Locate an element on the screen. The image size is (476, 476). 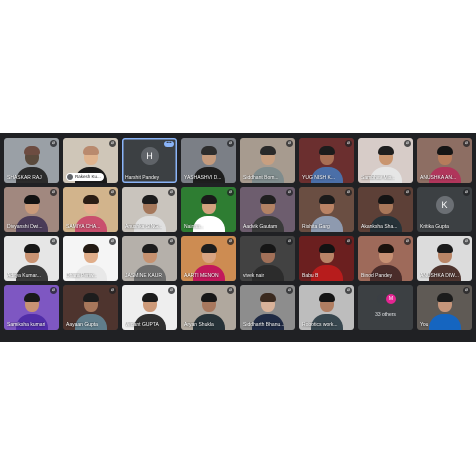
participant-tile: K ⌀ Kritika Gupta is located at coordinates (444, 209).